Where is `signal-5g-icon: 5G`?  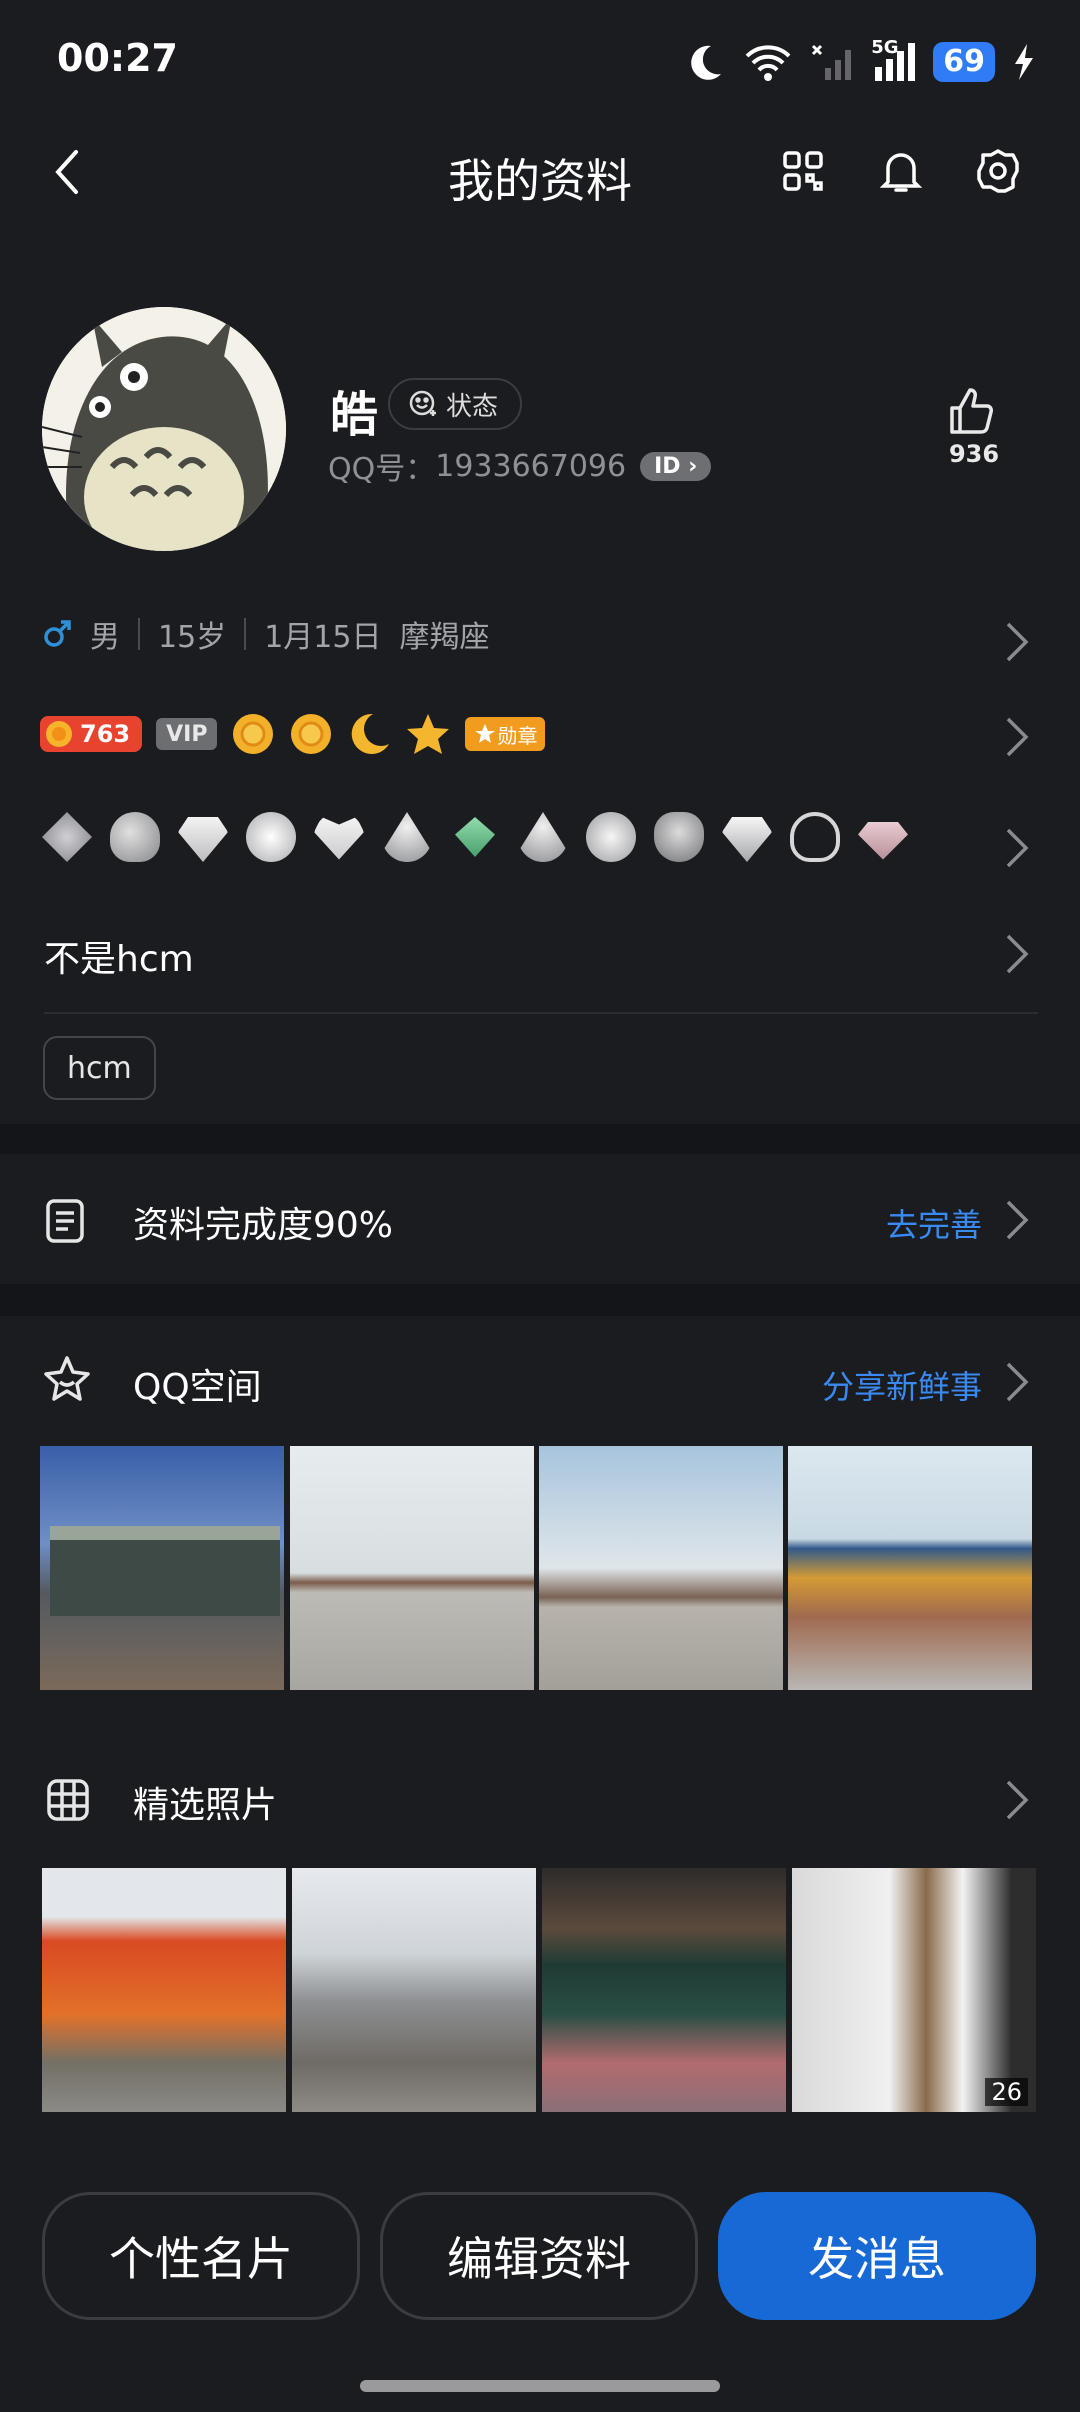 signal-5g-icon: 5G is located at coordinates (893, 59).